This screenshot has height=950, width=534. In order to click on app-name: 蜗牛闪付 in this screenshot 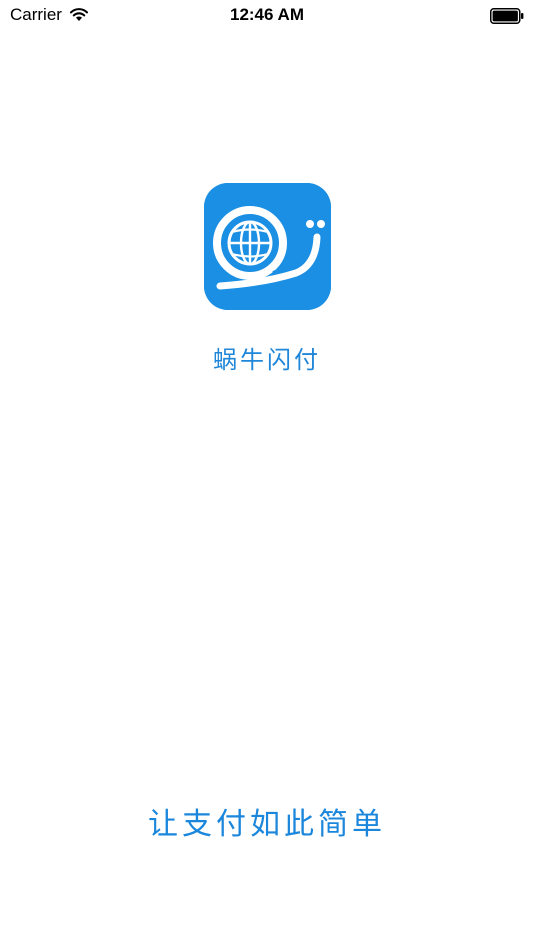, I will do `click(267, 360)`.